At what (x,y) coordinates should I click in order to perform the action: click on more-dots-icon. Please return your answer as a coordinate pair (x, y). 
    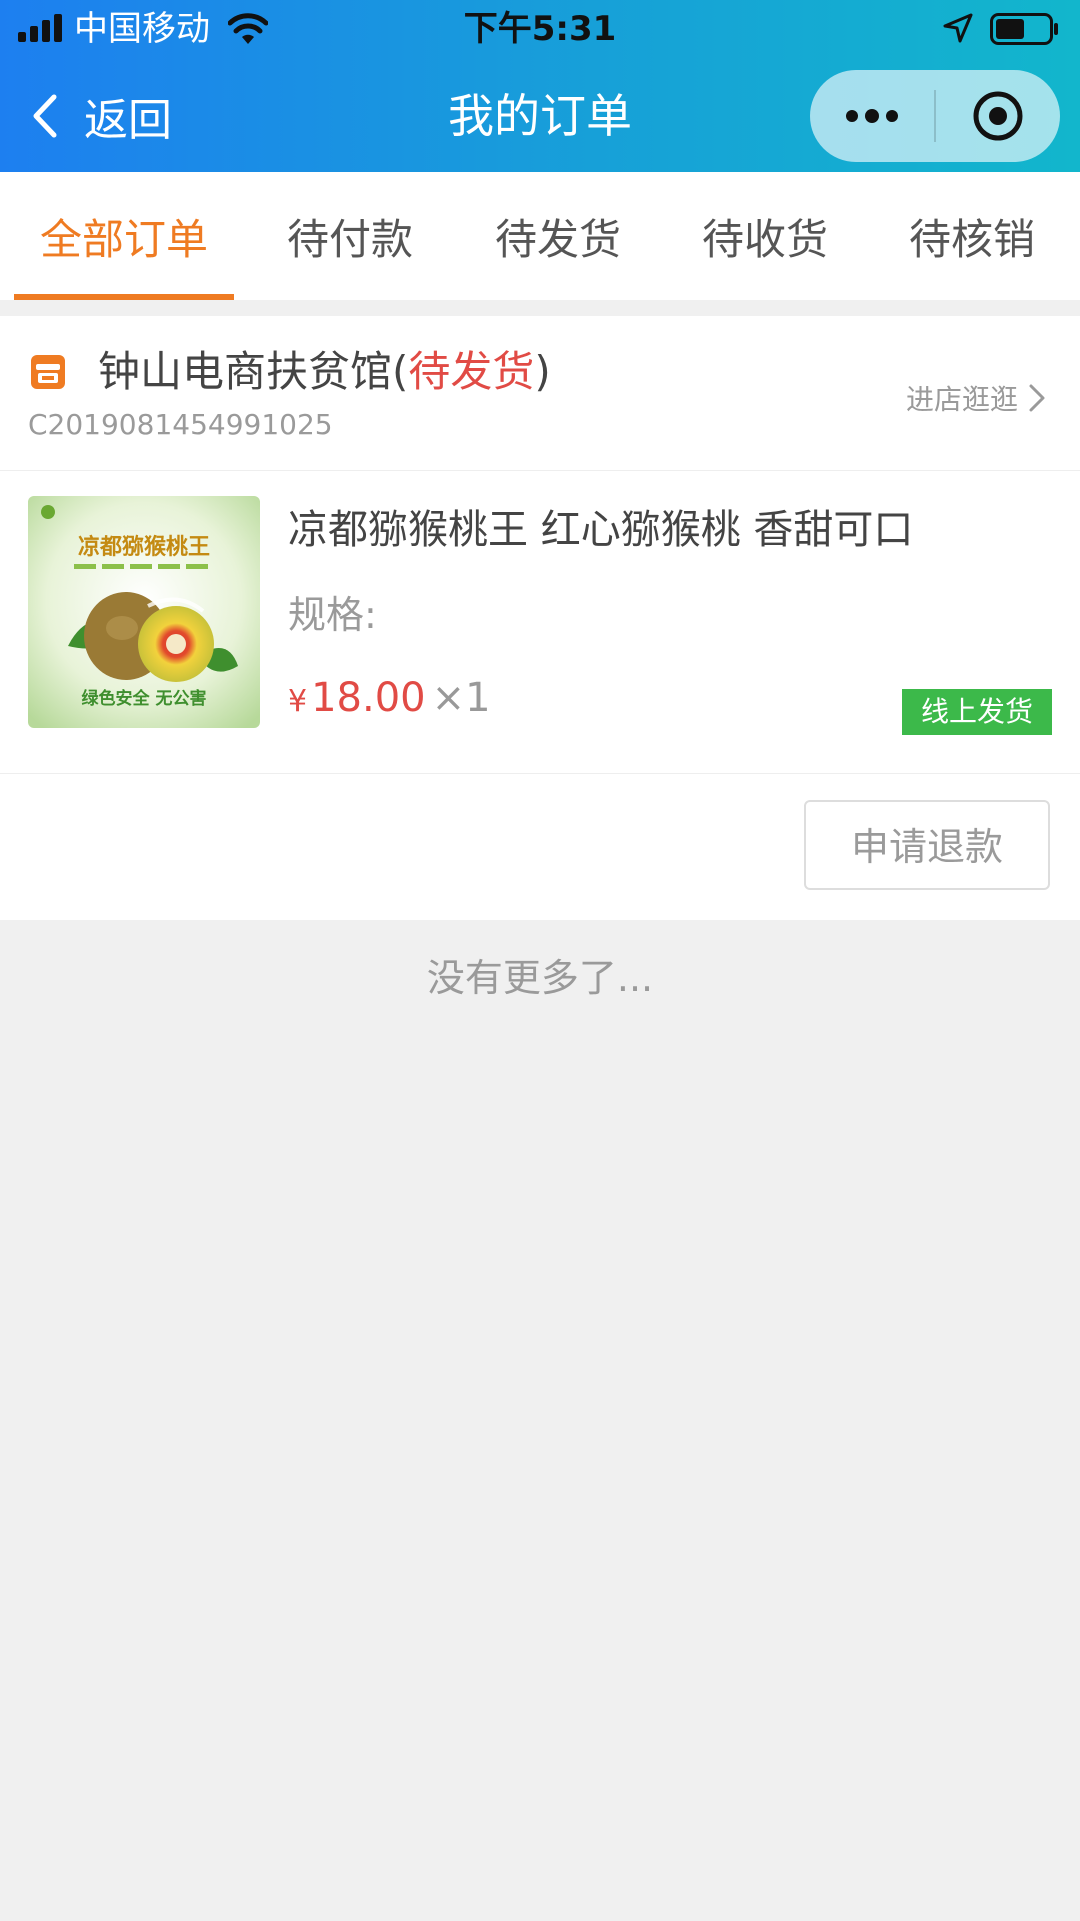
    Looking at the image, I should click on (872, 116).